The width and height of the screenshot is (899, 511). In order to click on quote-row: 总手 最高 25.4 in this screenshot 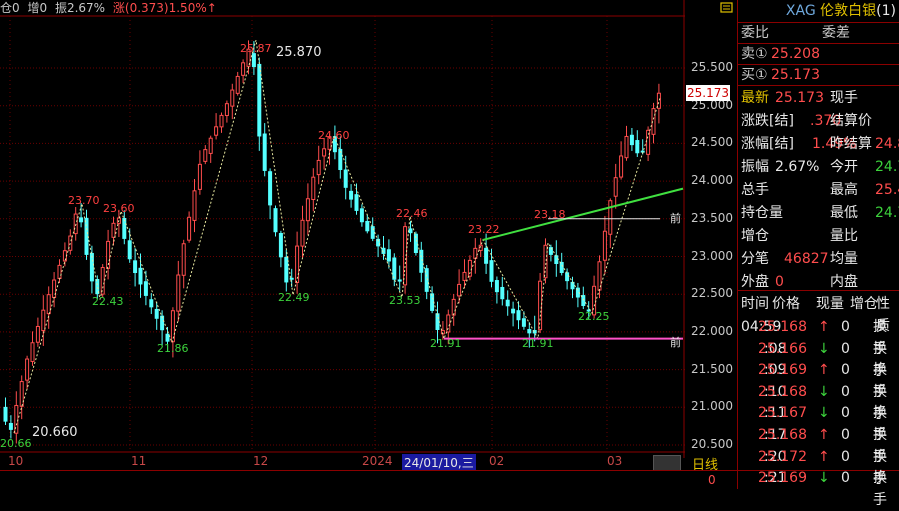, I will do `click(818, 189)`.